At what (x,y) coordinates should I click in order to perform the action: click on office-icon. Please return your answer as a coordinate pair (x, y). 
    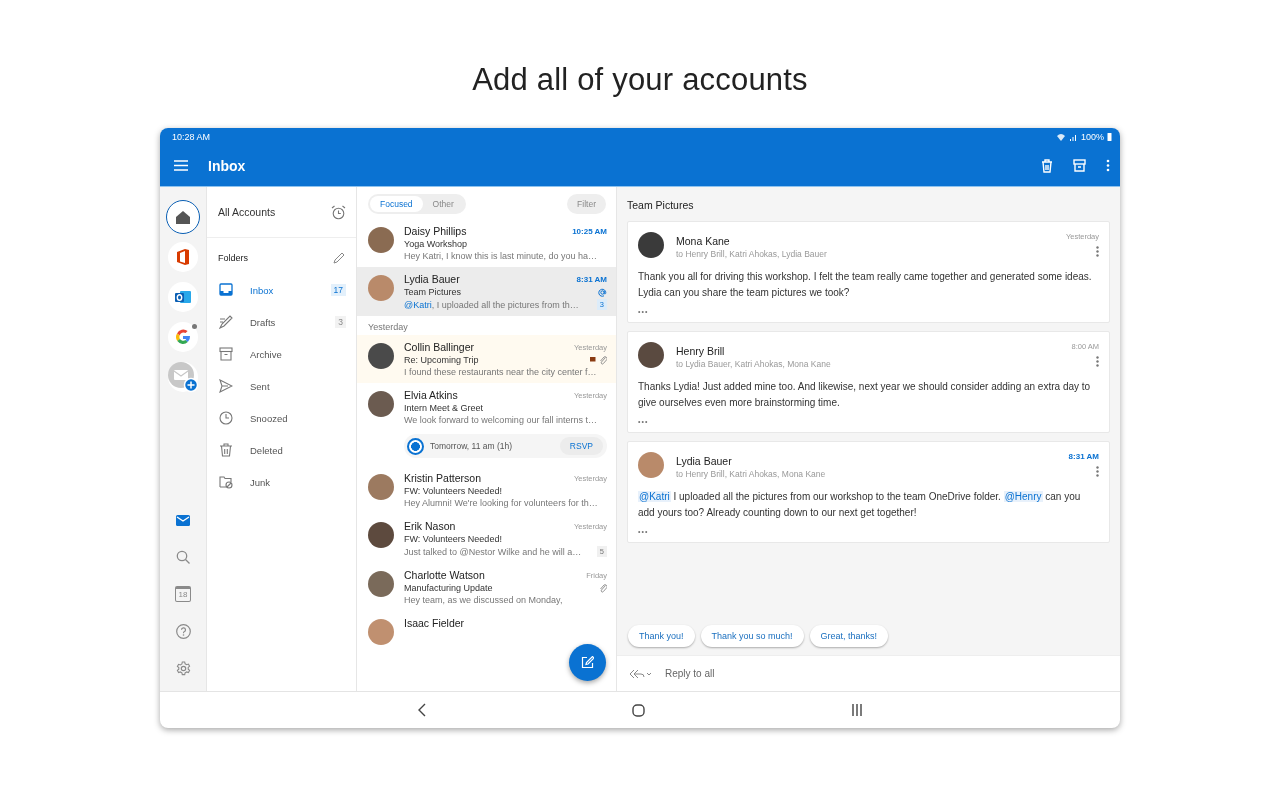
    Looking at the image, I should click on (183, 257).